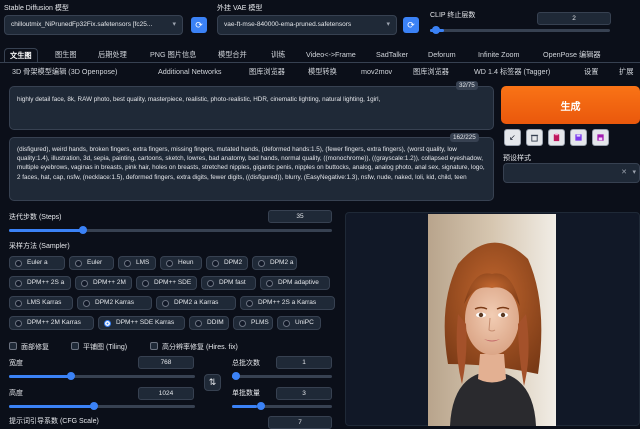 This screenshot has height=429, width=640. Describe the element at coordinates (232, 55) in the screenshot. I see `tab-merge: 模型合并` at that location.